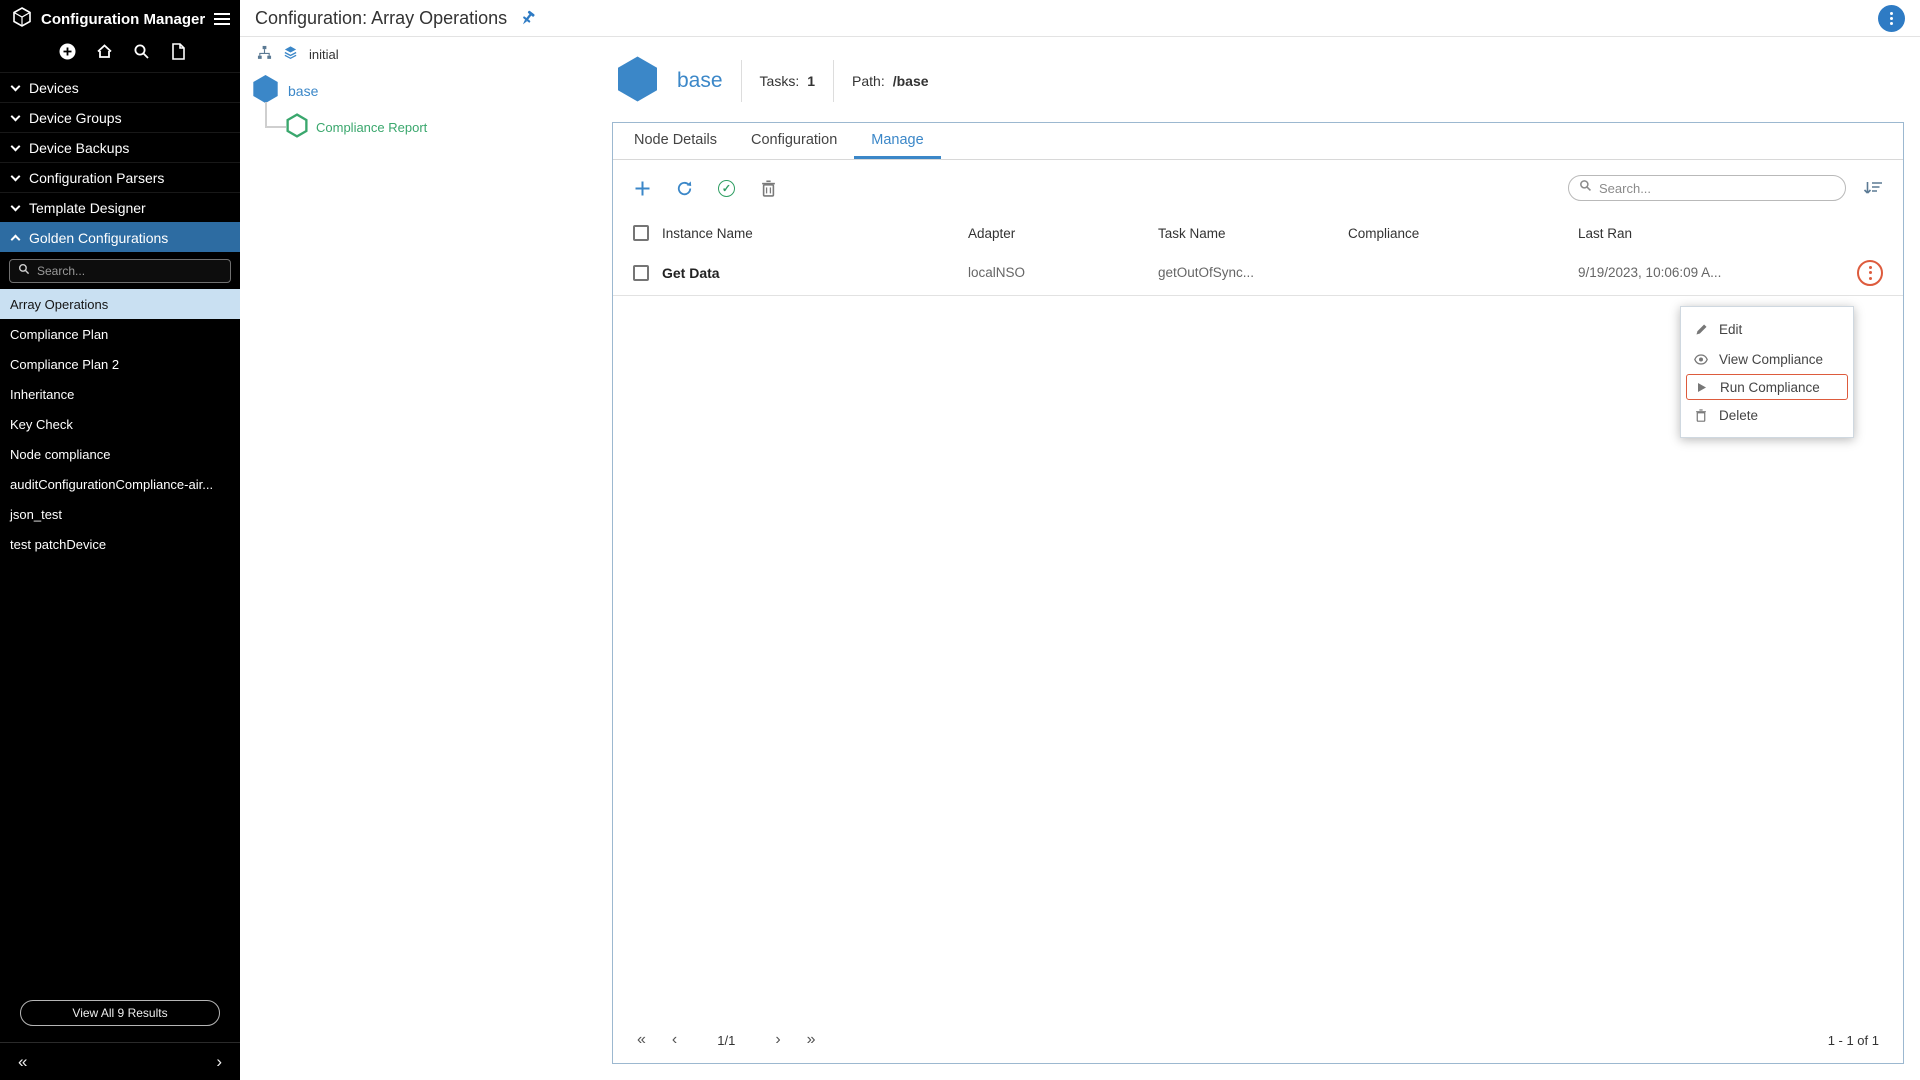 The width and height of the screenshot is (1920, 1080). I want to click on previous-page-button: ‹, so click(674, 1040).